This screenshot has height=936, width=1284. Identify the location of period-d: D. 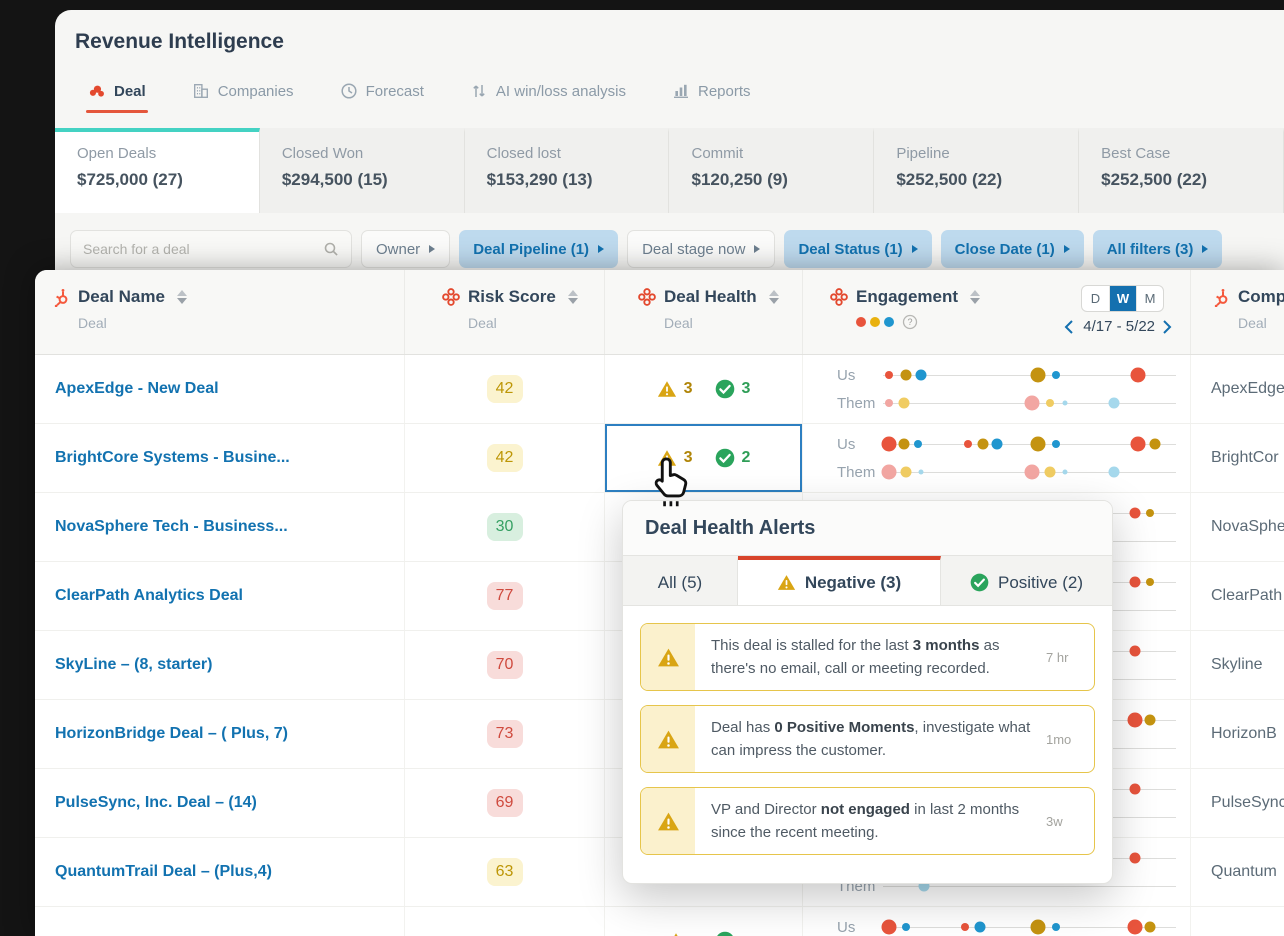
(1095, 298).